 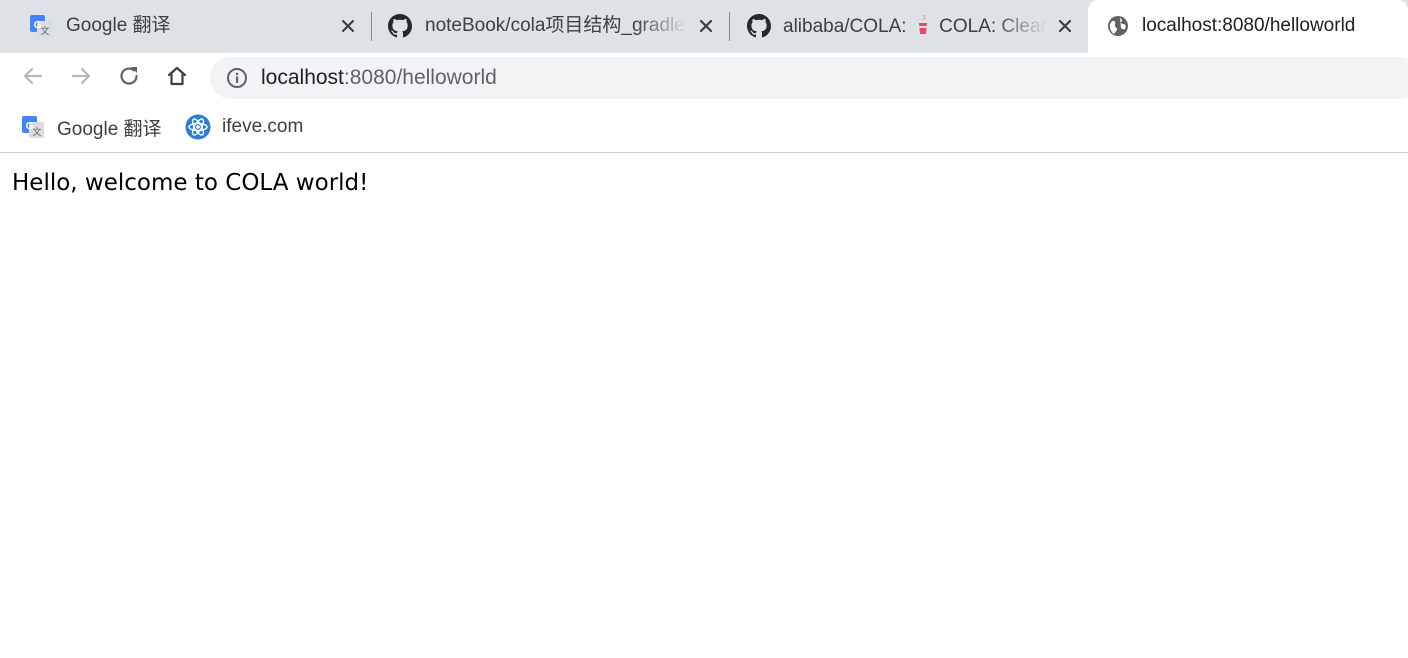 I want to click on tab-title: localhost:8080/helloworld, so click(x=1249, y=25).